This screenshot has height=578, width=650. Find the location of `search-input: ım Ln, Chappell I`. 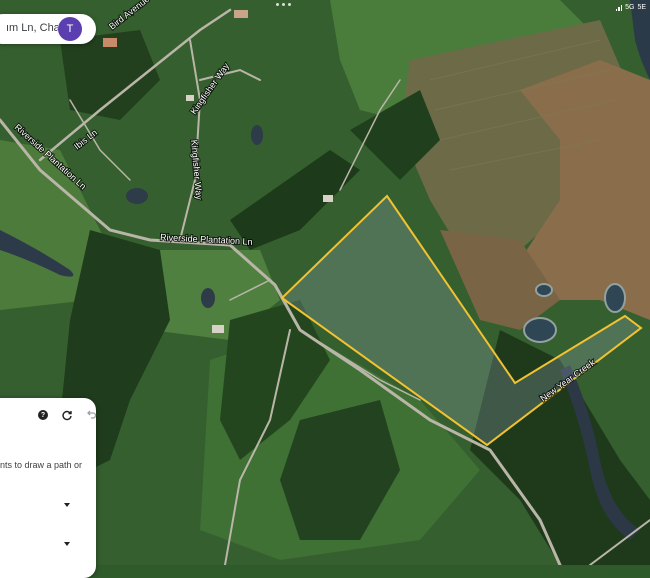

search-input: ım Ln, Chappell I is located at coordinates (32, 28).